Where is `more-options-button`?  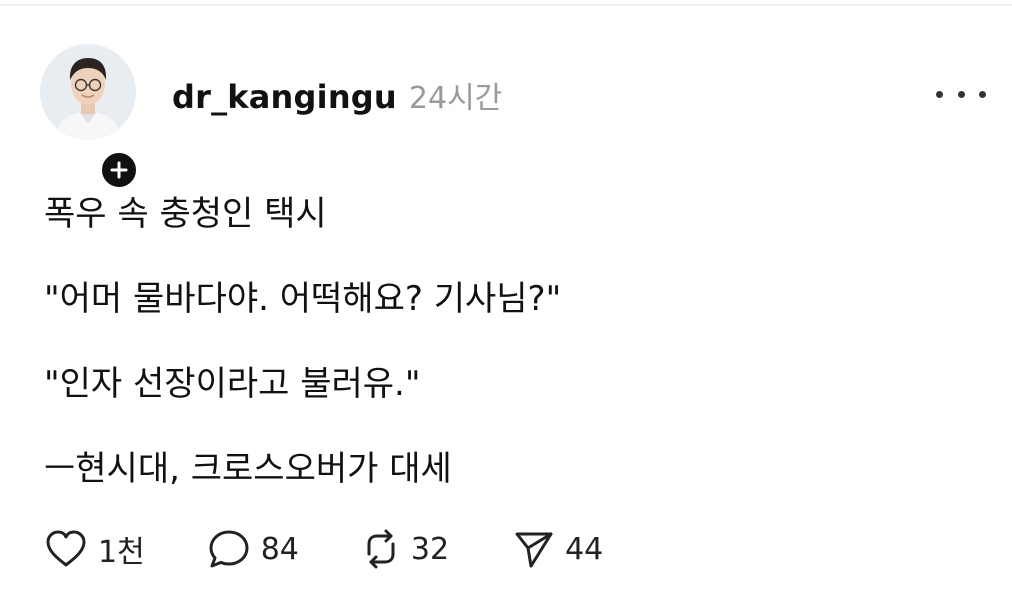 more-options-button is located at coordinates (961, 94).